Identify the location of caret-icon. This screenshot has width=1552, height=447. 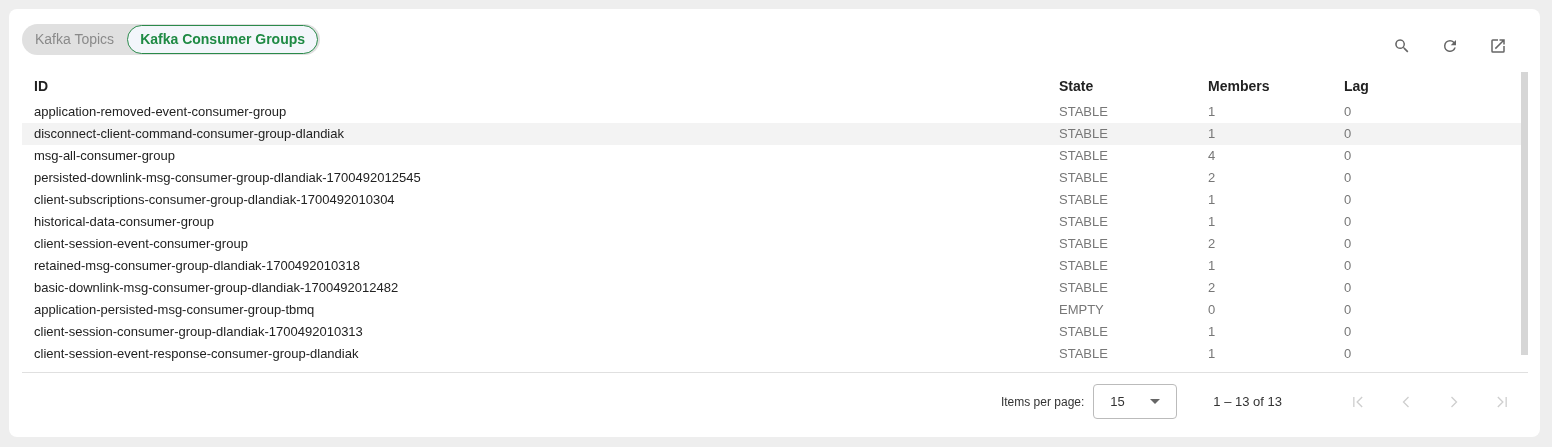
(1155, 401).